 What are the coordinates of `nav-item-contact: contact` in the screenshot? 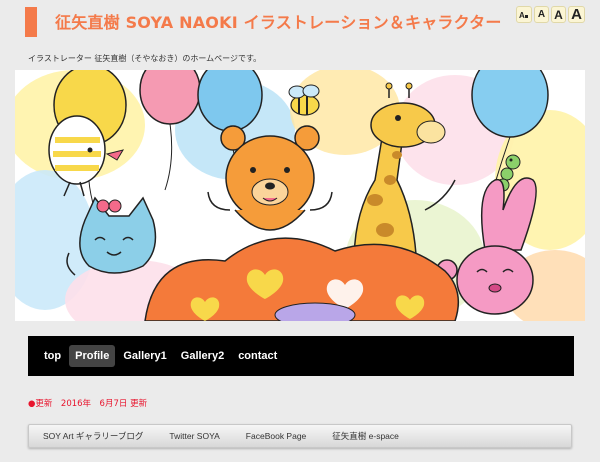 It's located at (257, 356).